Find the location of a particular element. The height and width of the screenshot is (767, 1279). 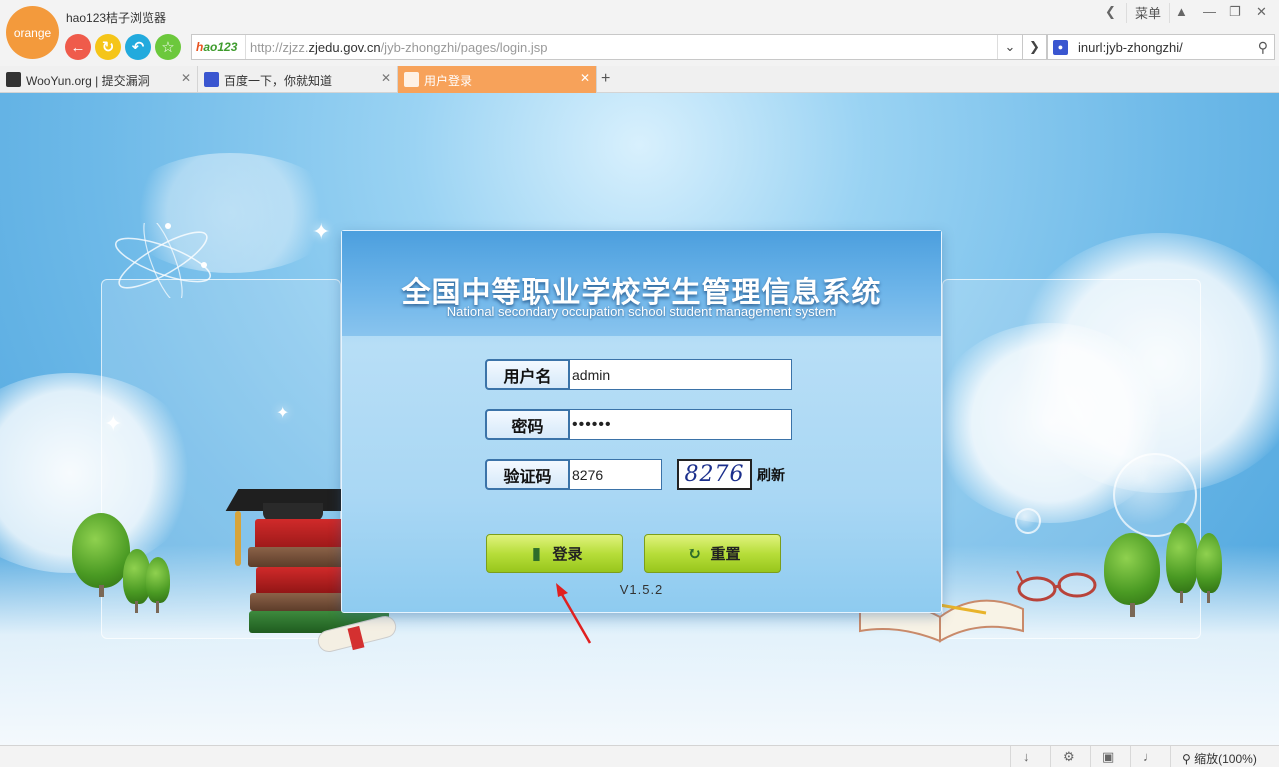

browser-logo: orange is located at coordinates (32, 32).